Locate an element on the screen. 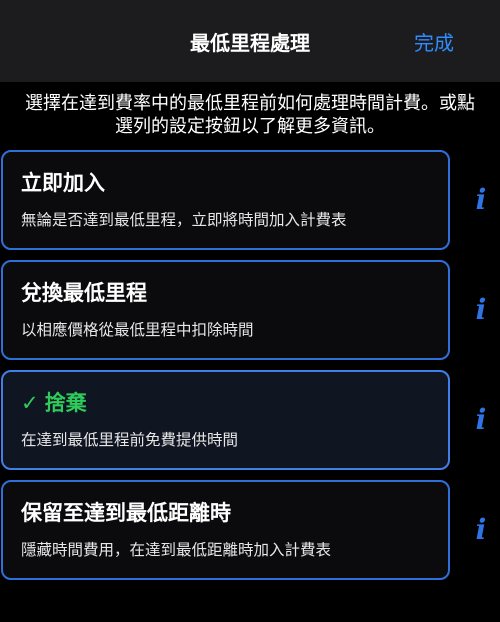 Image resolution: width=500 pixels, height=622 pixels. option-card-redeem-minimum: 兌換最低里程 以相應價格從最低里程中扣除時間 is located at coordinates (225, 310).